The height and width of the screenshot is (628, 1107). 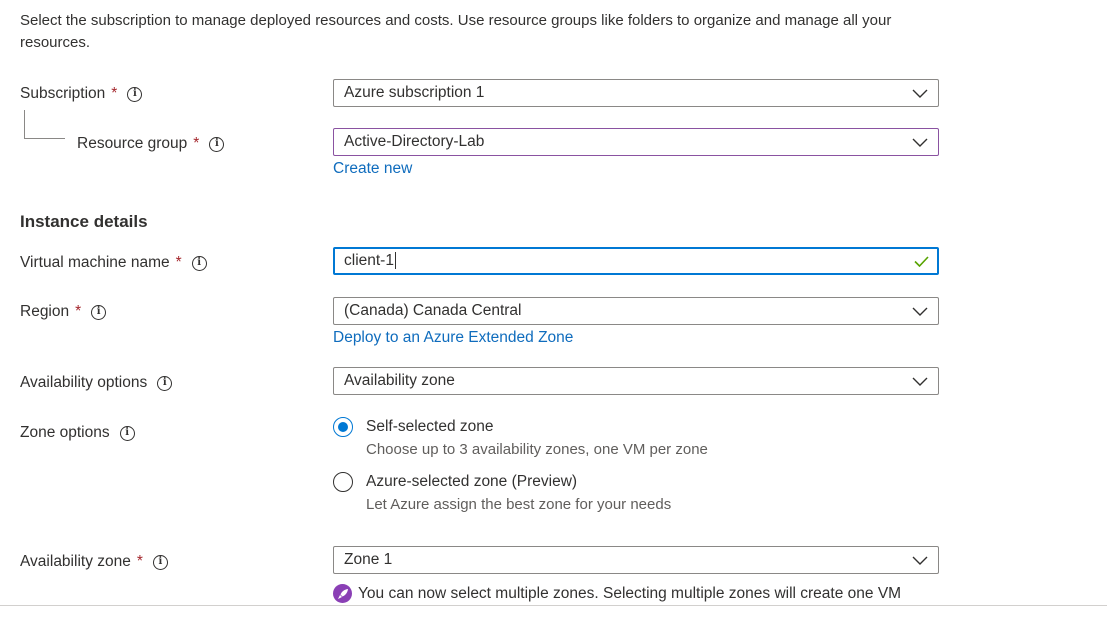 I want to click on create-new-link: Create new, so click(x=372, y=169).